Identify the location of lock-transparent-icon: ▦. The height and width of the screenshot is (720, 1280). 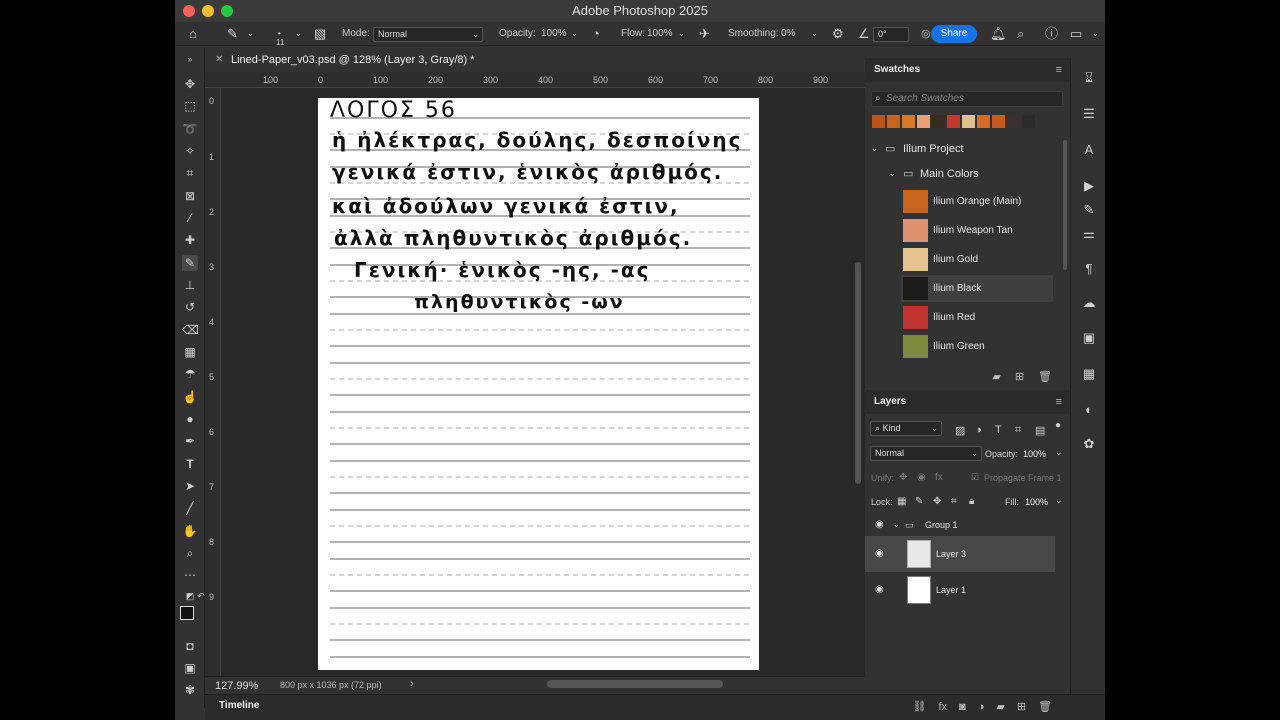
(901, 501).